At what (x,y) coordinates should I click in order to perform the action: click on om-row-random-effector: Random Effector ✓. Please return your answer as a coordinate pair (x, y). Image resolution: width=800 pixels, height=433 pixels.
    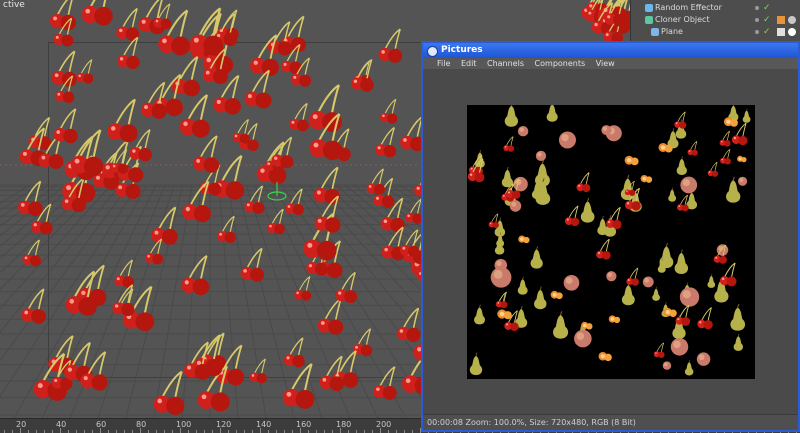
    Looking at the image, I should click on (715, 8).